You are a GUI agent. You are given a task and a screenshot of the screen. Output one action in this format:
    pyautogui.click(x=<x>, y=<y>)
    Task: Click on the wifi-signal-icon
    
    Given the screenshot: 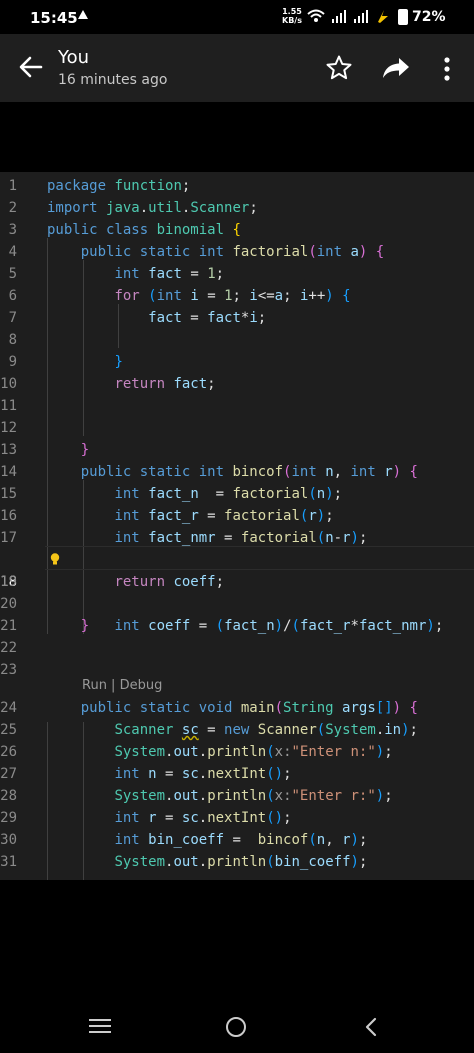 What is the action you would take?
    pyautogui.click(x=347, y=16)
    